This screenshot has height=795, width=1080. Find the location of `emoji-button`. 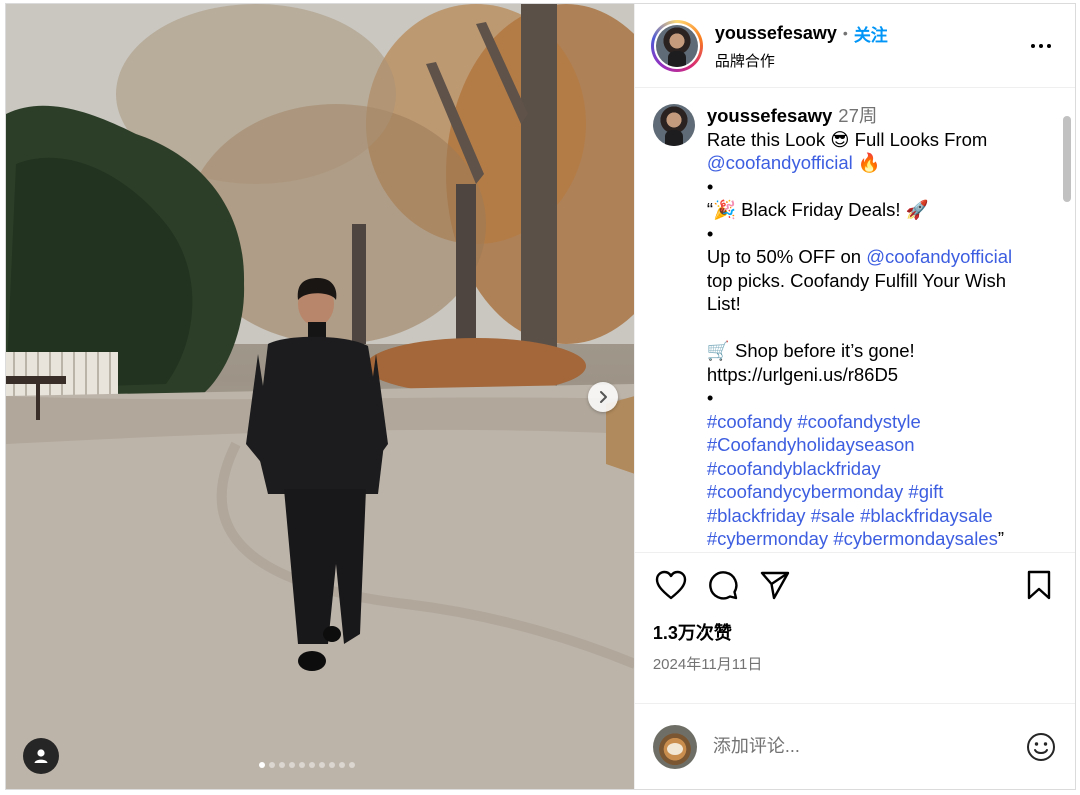

emoji-button is located at coordinates (1041, 747).